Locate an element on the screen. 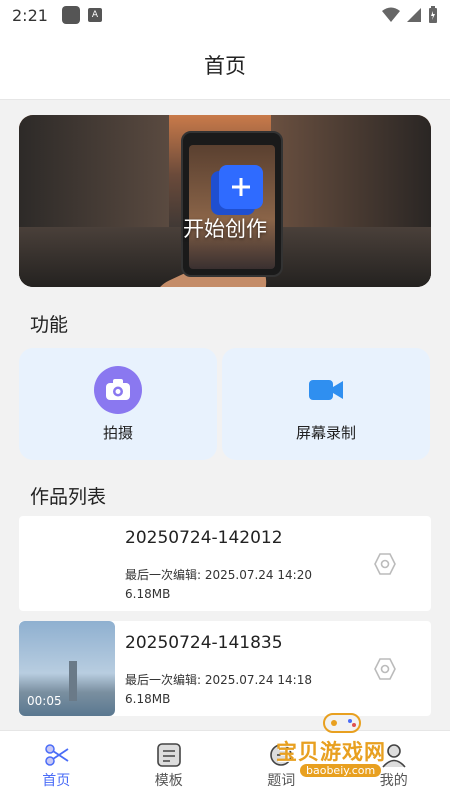  app-bar: 首页 is located at coordinates (225, 65).